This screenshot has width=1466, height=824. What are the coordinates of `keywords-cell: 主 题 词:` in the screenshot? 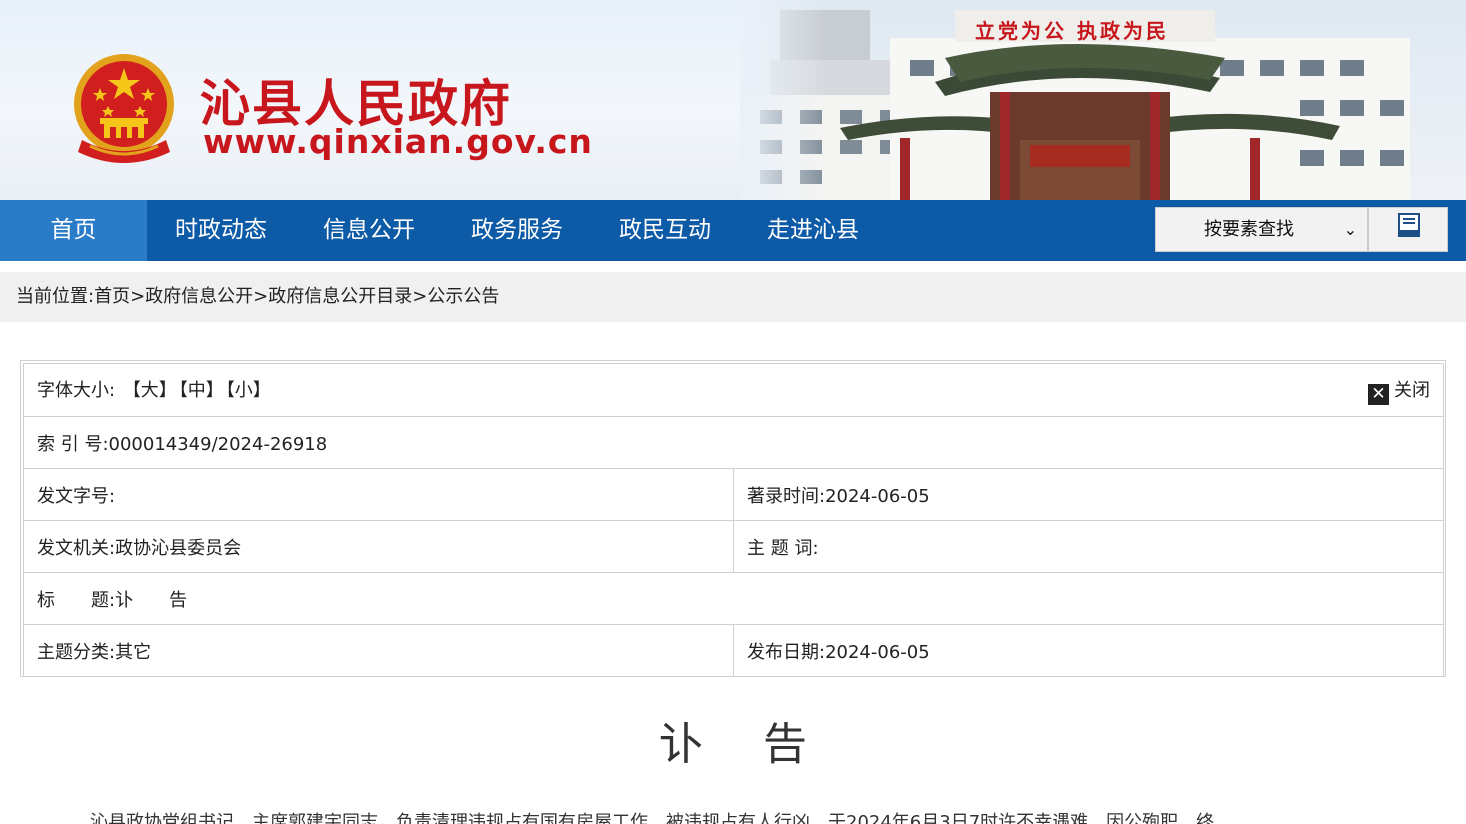 It's located at (1088, 546).